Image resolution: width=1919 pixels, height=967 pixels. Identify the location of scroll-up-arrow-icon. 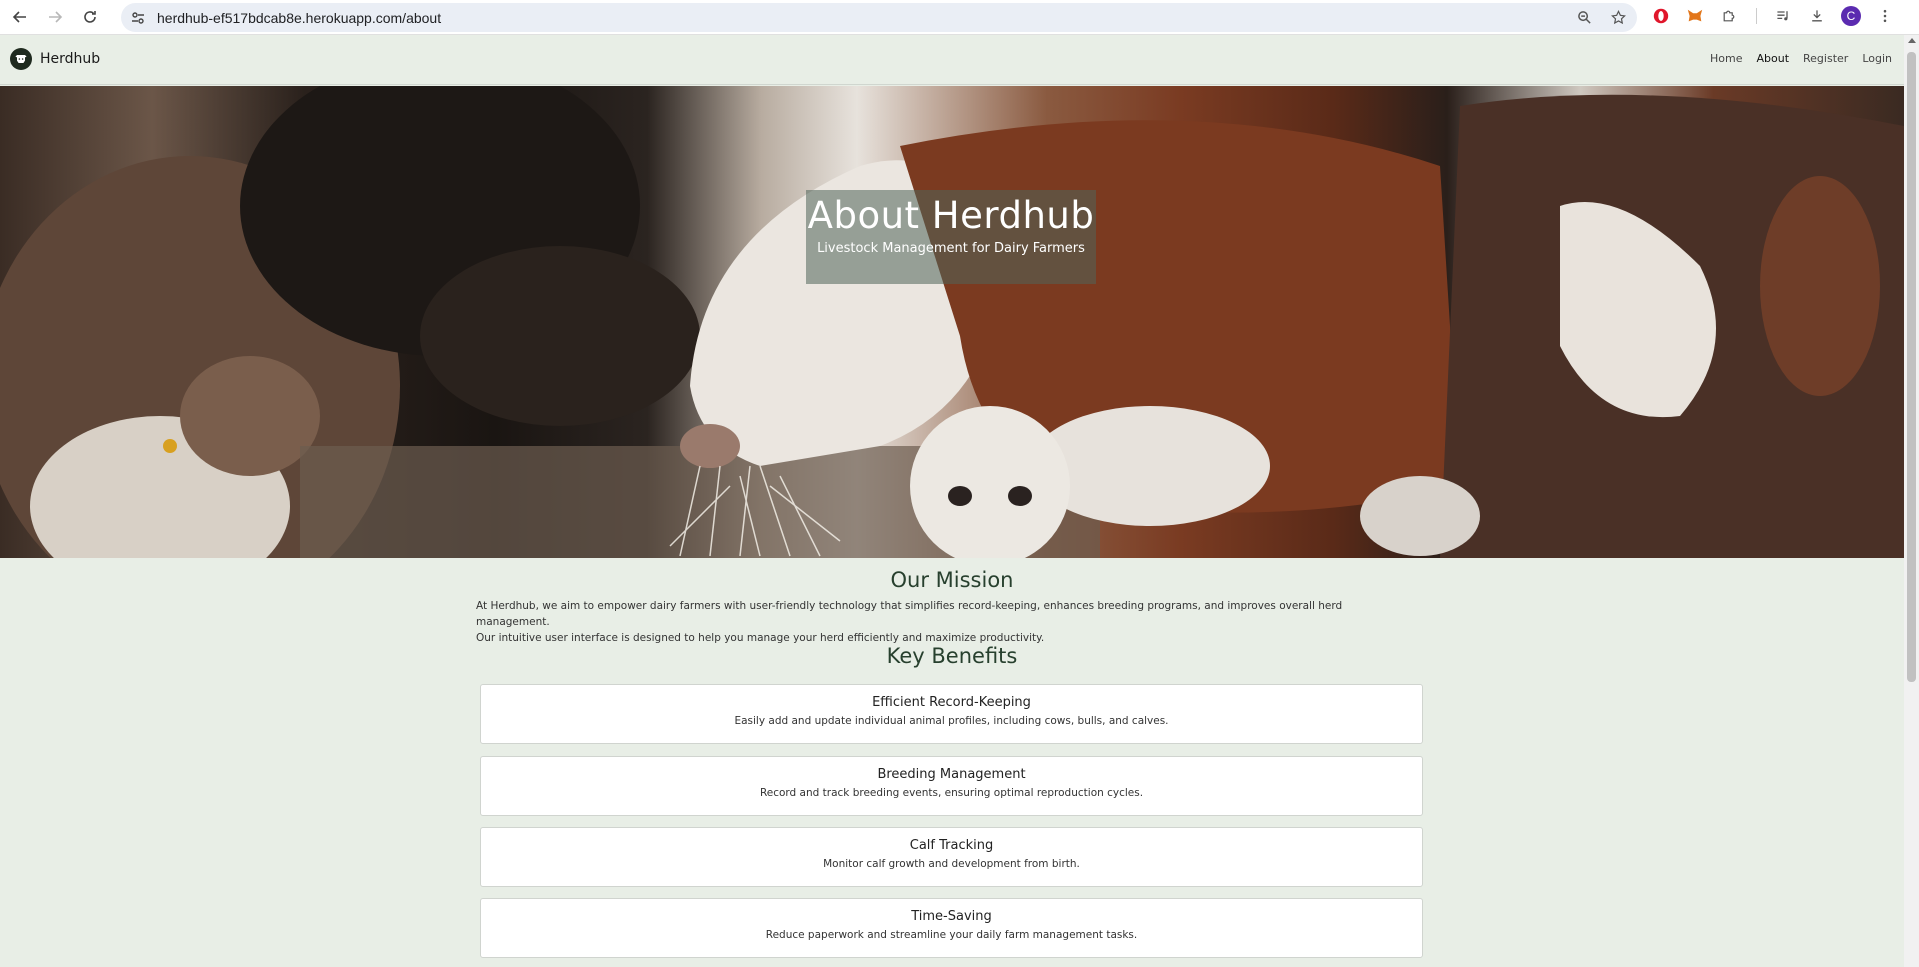
(1912, 40).